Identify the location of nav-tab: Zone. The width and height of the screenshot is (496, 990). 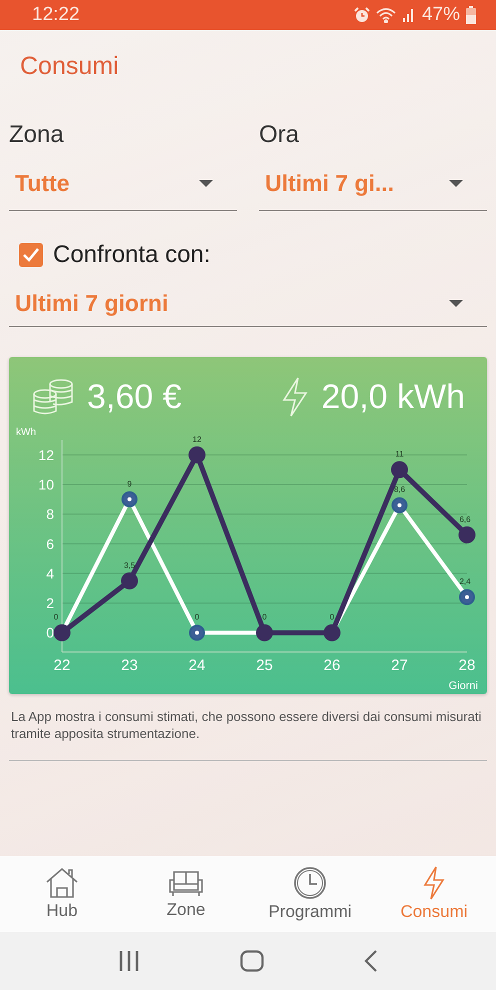
(186, 894).